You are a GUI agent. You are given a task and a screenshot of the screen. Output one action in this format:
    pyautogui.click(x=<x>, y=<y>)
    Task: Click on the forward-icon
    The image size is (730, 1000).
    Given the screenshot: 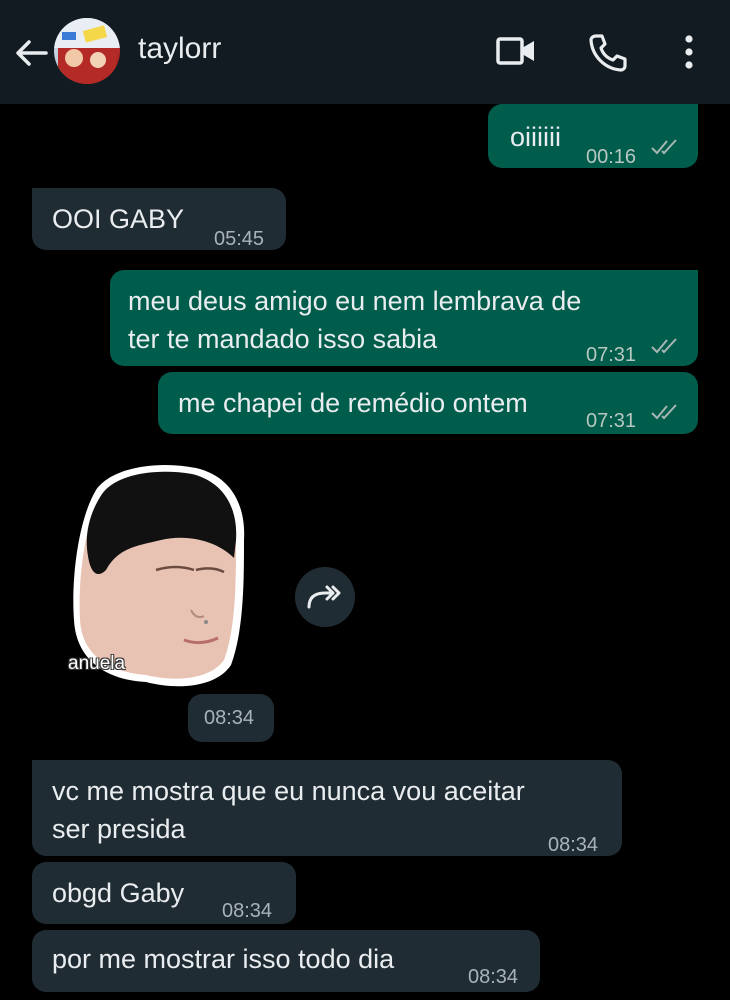 What is the action you would take?
    pyautogui.click(x=324, y=597)
    